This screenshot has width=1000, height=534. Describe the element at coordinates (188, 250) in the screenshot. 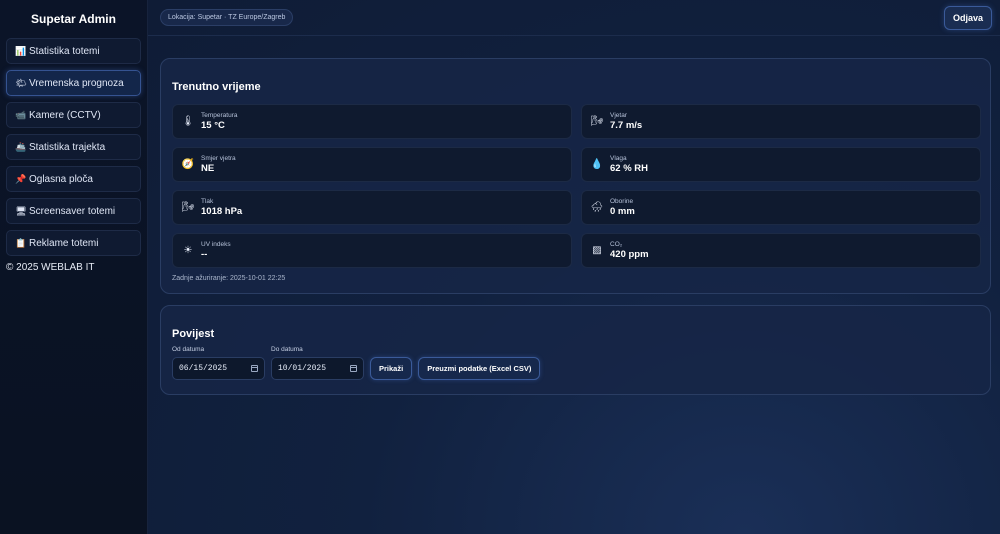

I see `sun-icon: ☀` at that location.